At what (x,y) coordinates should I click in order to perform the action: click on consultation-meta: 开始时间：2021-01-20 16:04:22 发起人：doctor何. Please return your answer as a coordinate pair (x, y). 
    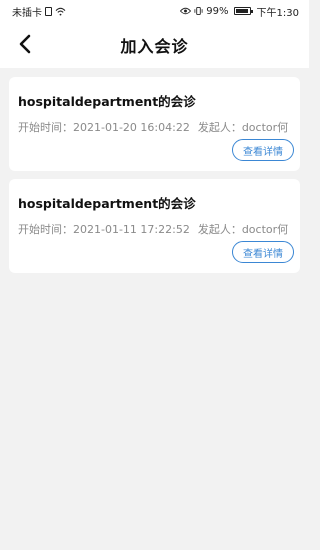
    Looking at the image, I should click on (155, 127).